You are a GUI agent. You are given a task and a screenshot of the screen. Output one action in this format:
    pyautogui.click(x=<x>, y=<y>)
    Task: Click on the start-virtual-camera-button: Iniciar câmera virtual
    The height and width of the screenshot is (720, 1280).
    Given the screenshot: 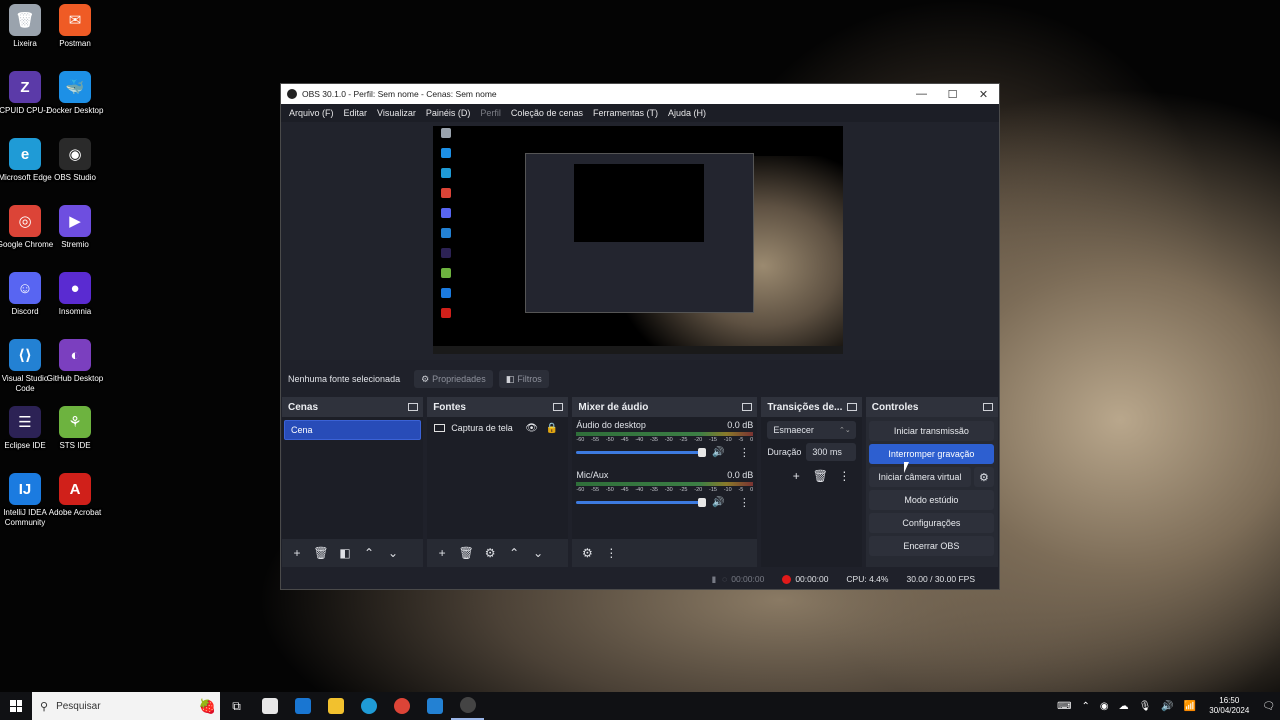 What is the action you would take?
    pyautogui.click(x=919, y=477)
    